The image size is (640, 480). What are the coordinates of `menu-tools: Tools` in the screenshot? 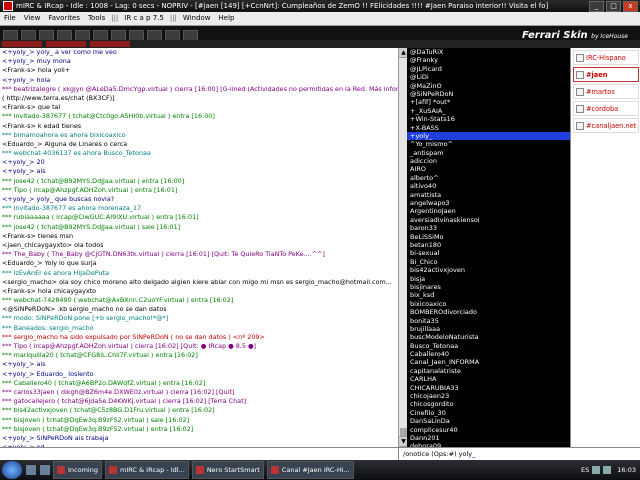 It's located at (96, 18).